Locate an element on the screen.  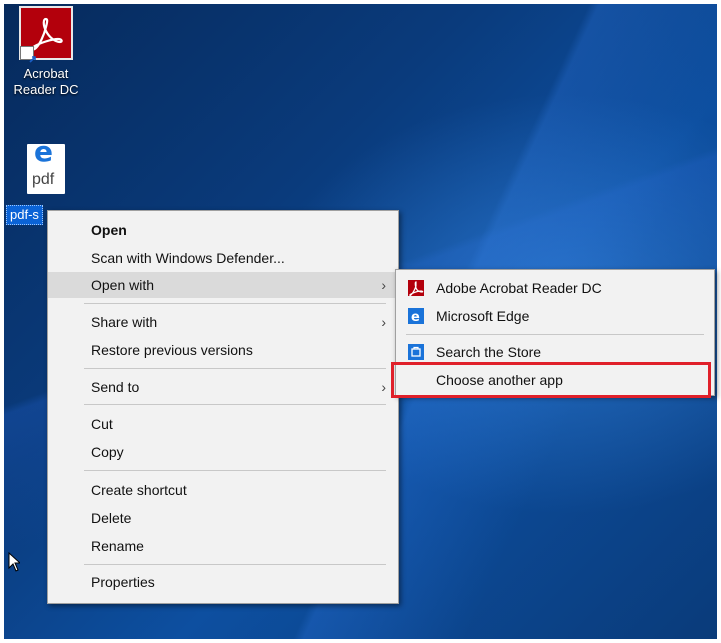
edge-pdf-file-icon: e pdf is located at coordinates (46, 164).